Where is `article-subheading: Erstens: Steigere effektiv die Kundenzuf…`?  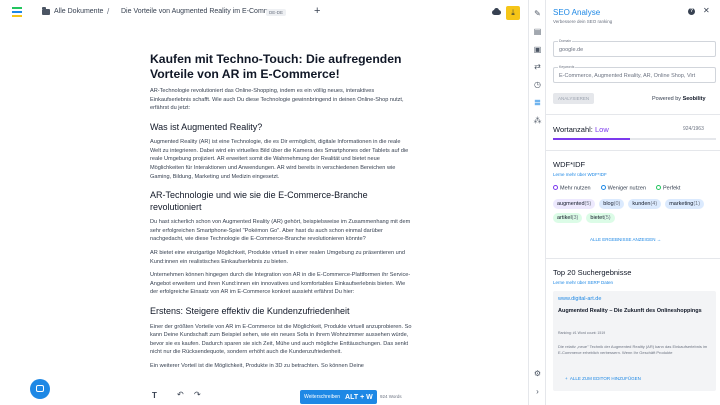
article-subheading: Erstens: Steigere effektiv die Kundenzuf… is located at coordinates (250, 311).